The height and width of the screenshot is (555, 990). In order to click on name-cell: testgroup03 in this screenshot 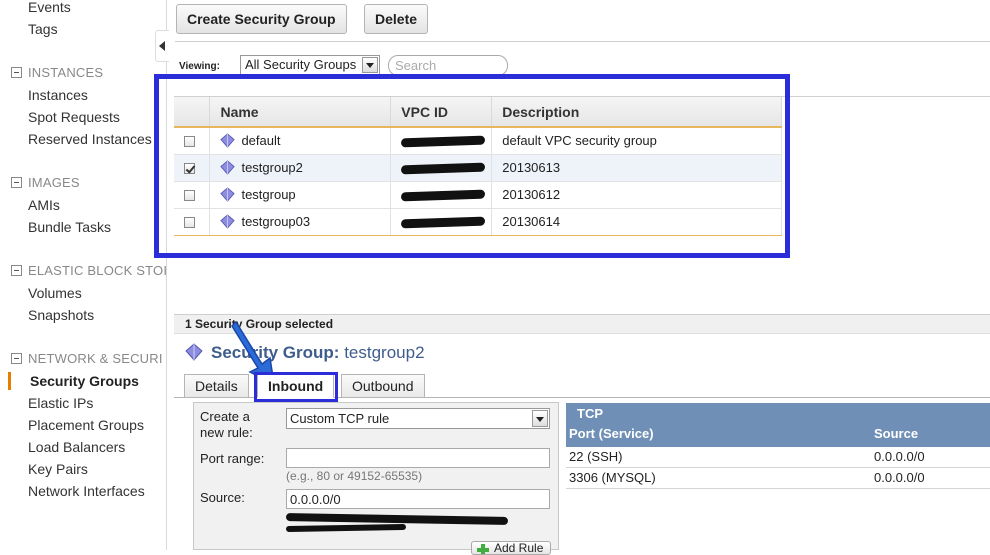, I will do `click(300, 222)`.